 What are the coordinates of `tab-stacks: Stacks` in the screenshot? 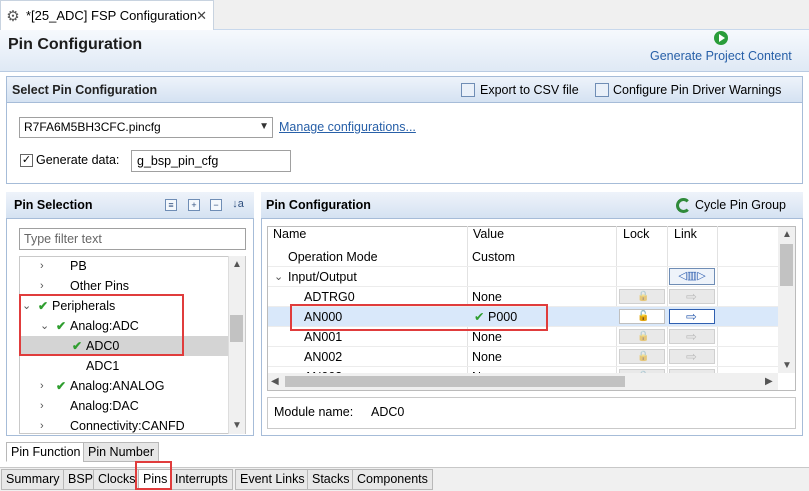 It's located at (331, 479).